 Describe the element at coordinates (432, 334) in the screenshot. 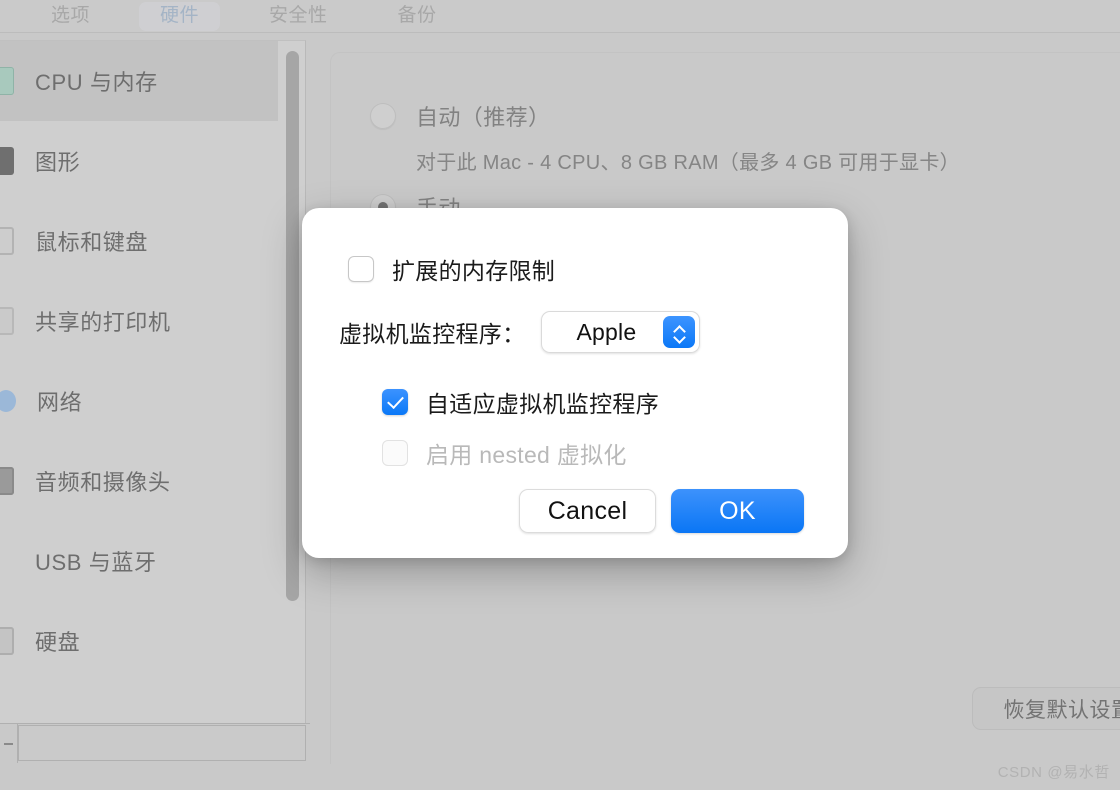

I see `hypervisor-label: 虚拟机监控程序：` at that location.